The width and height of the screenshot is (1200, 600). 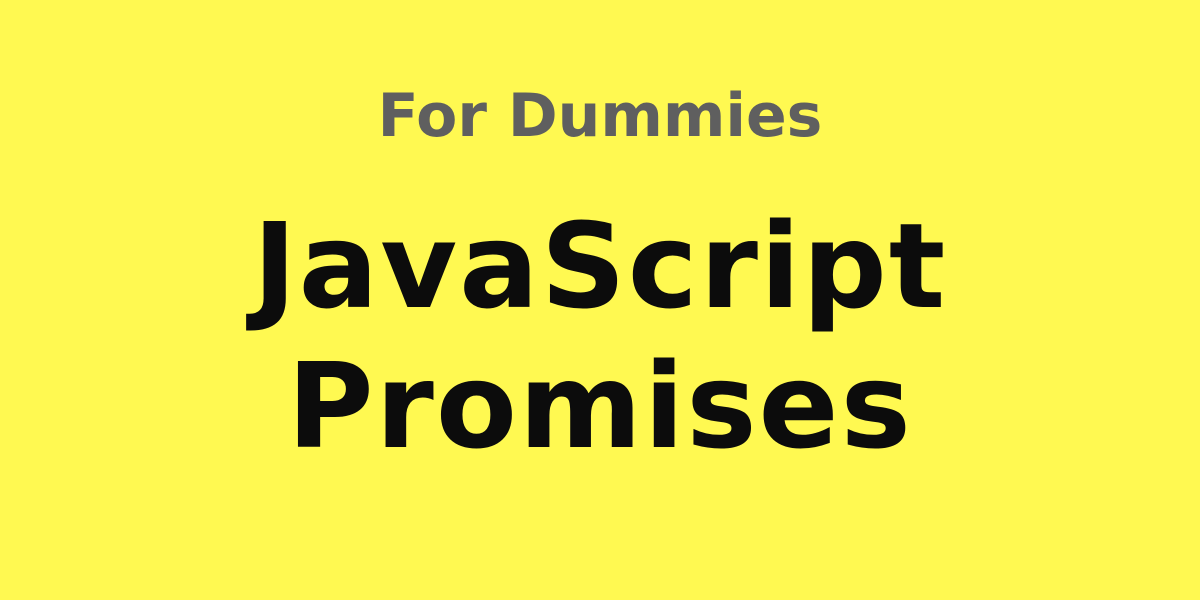 I want to click on title-line-javascript: JavaScript, so click(x=600, y=266).